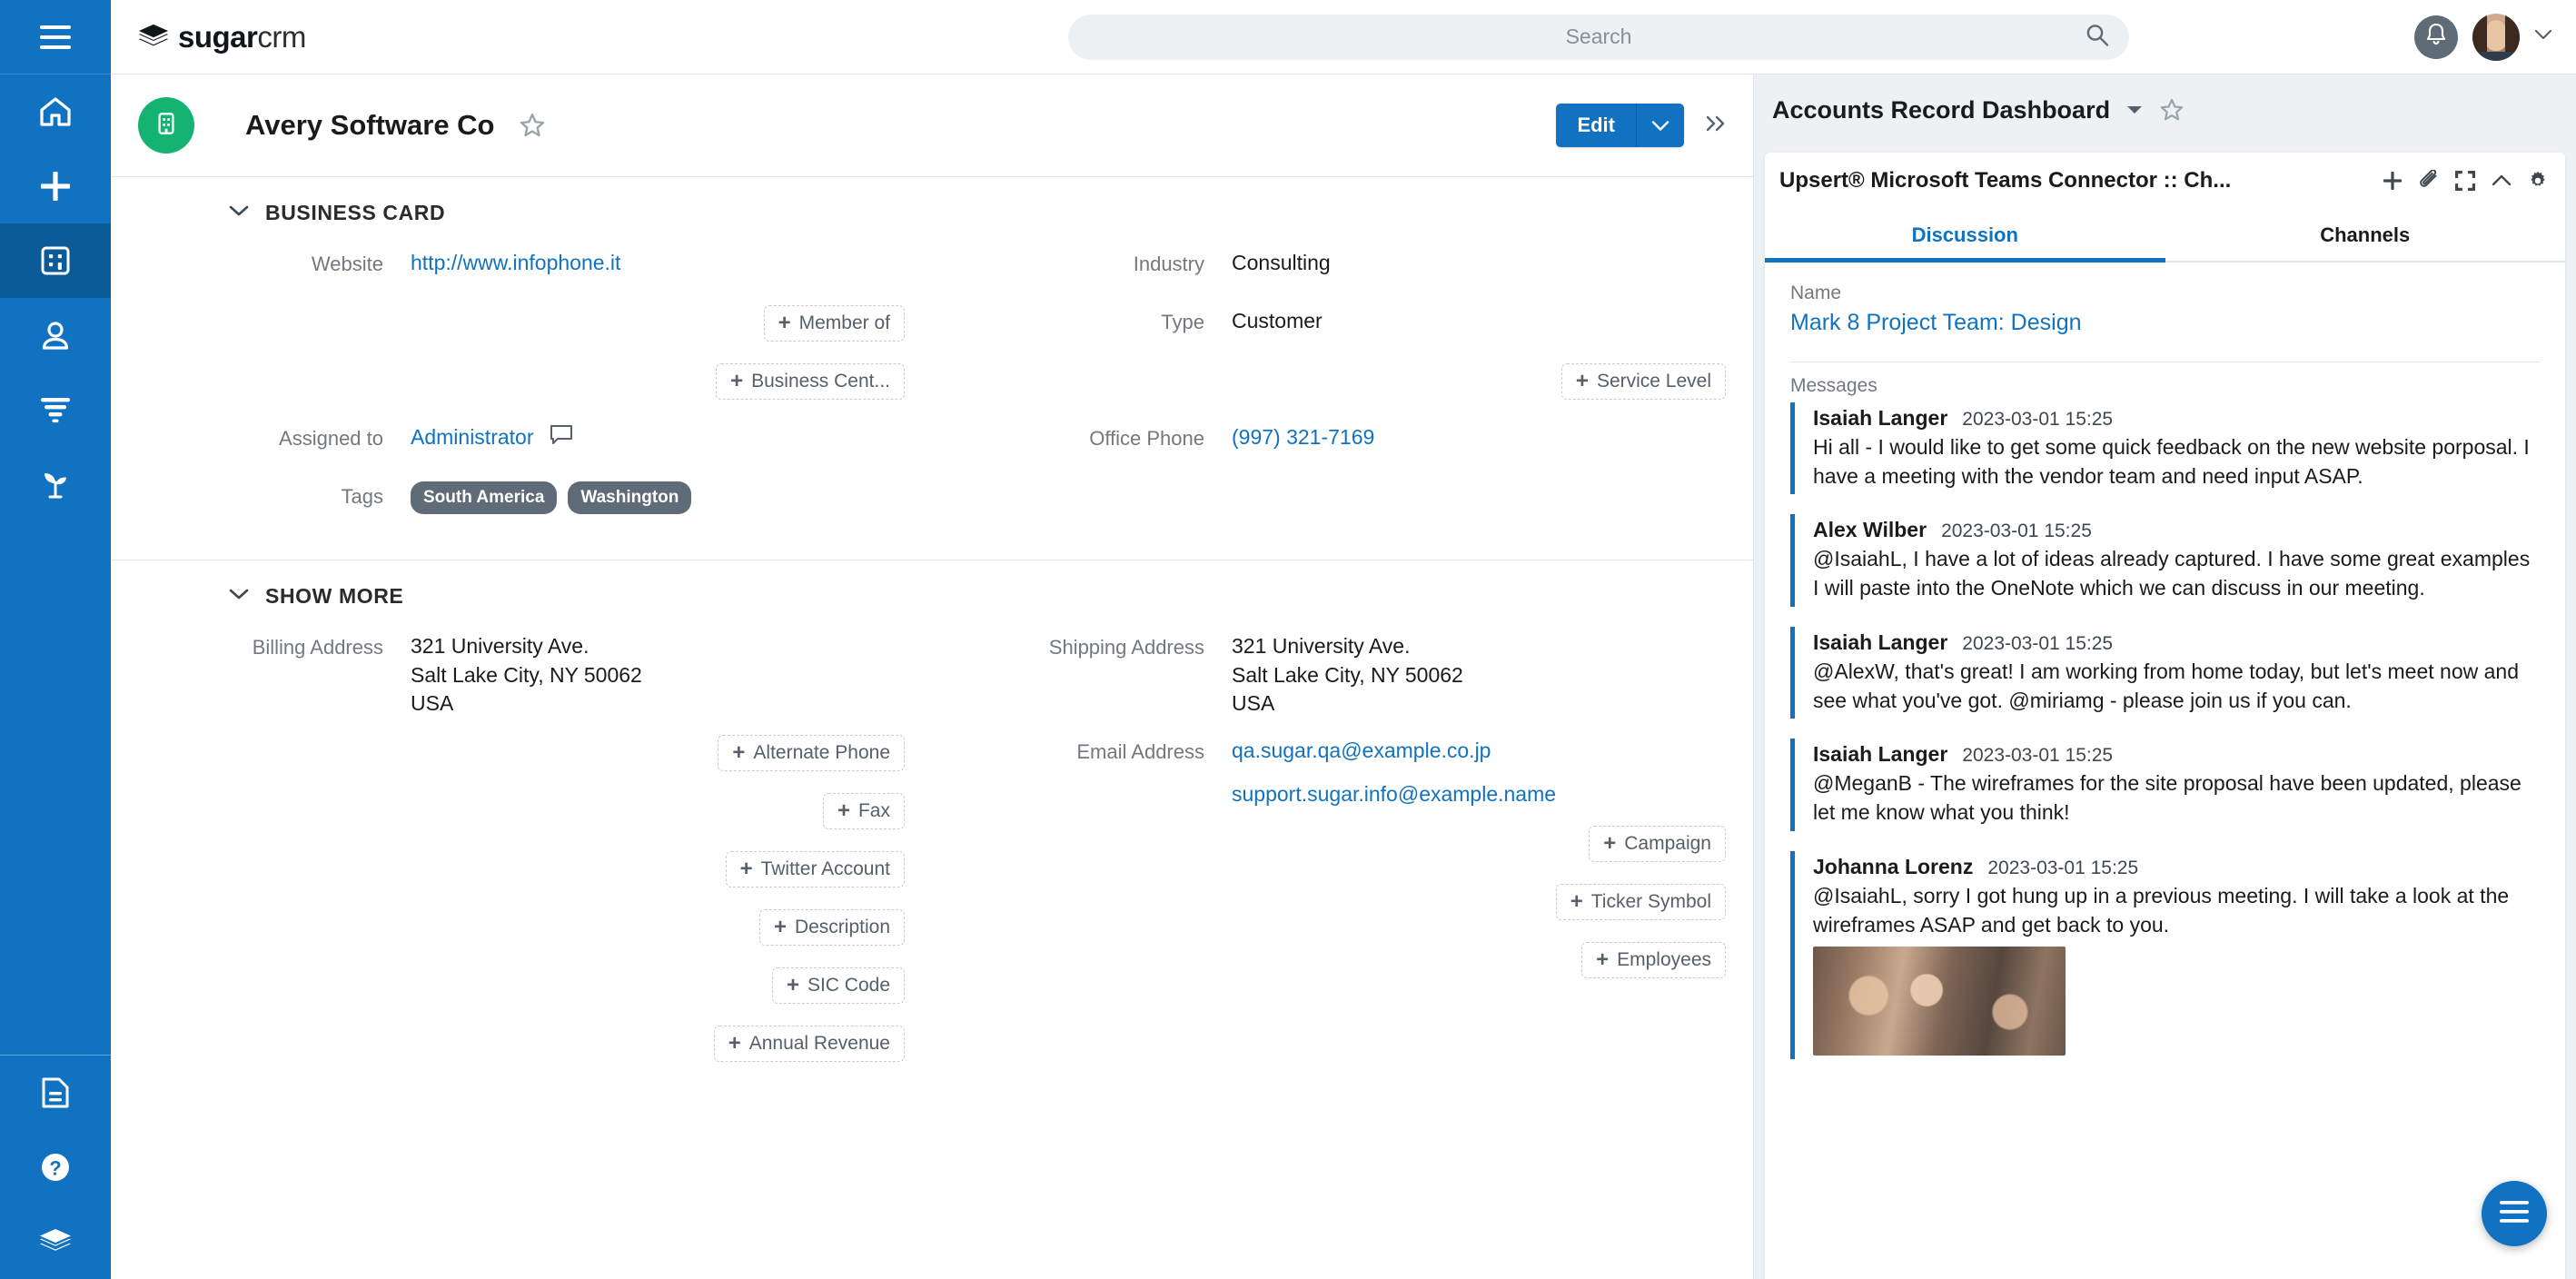 The image size is (2576, 1279). I want to click on add-field-button: + Description, so click(831, 928).